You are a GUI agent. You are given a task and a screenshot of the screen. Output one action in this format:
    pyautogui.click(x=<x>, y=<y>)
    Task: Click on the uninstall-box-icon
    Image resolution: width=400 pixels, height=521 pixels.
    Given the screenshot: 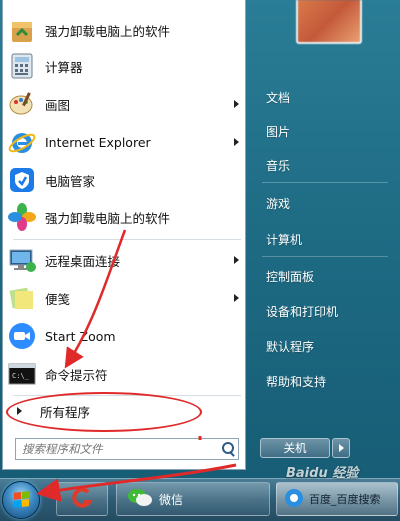 What is the action you would take?
    pyautogui.click(x=22, y=30)
    